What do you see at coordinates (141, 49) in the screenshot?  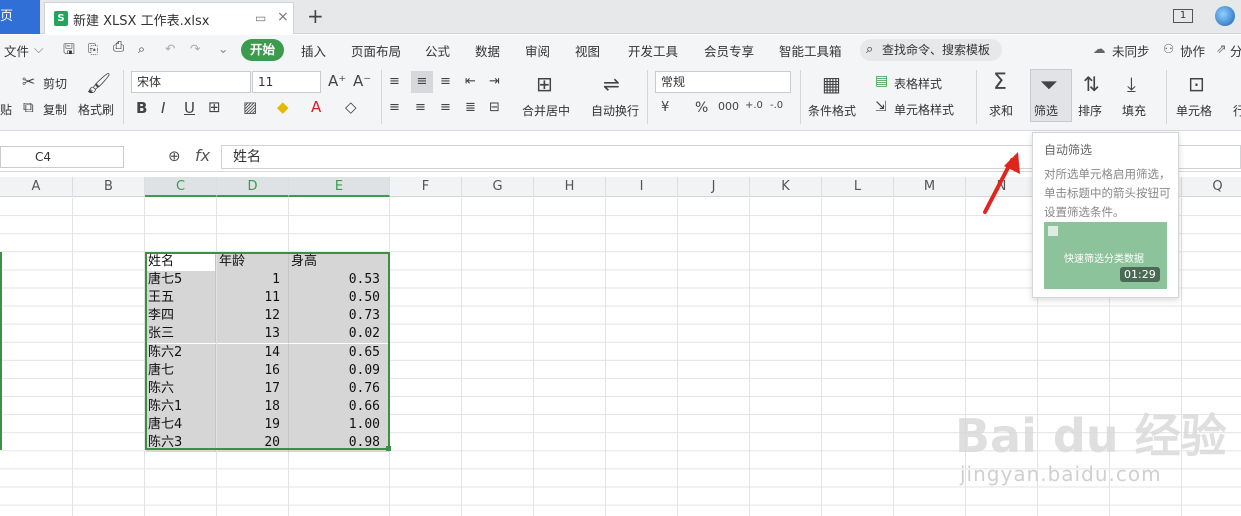 I see `preview-icon: ⌕` at bounding box center [141, 49].